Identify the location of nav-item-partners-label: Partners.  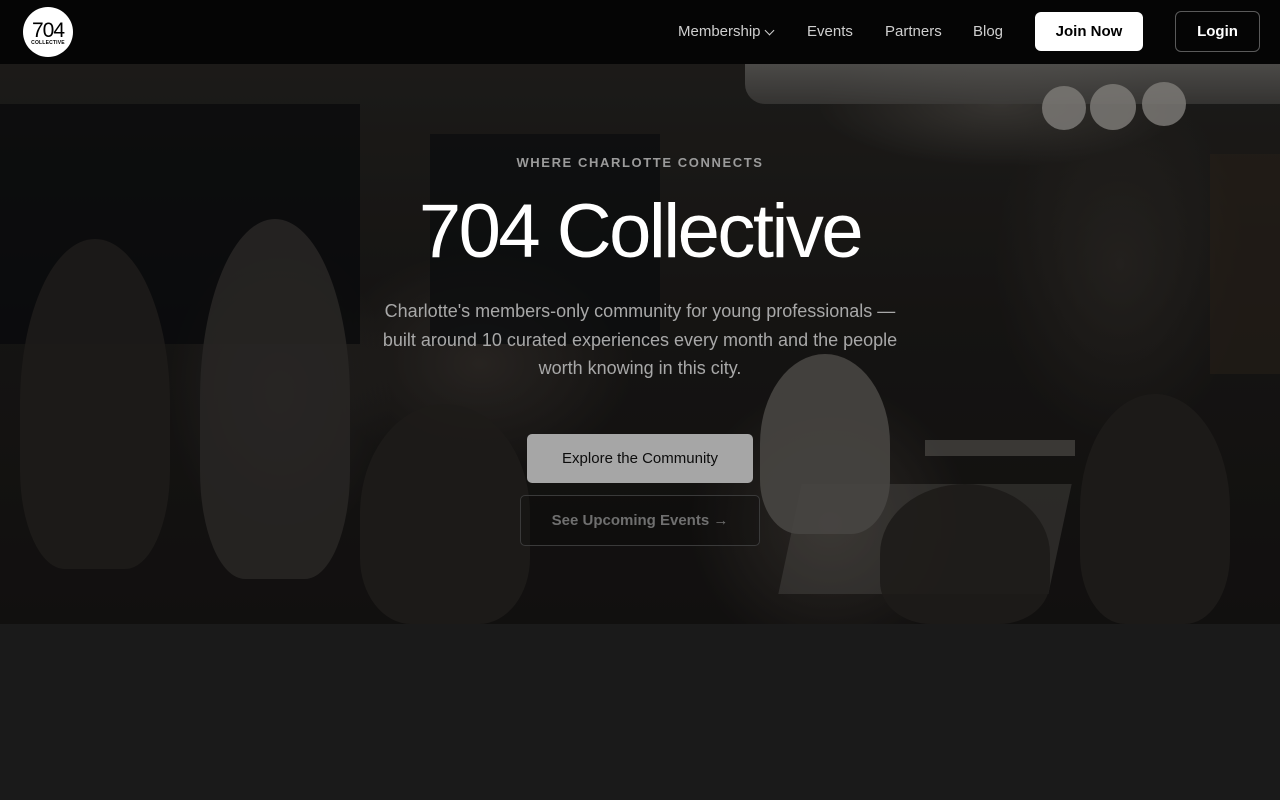
(913, 31).